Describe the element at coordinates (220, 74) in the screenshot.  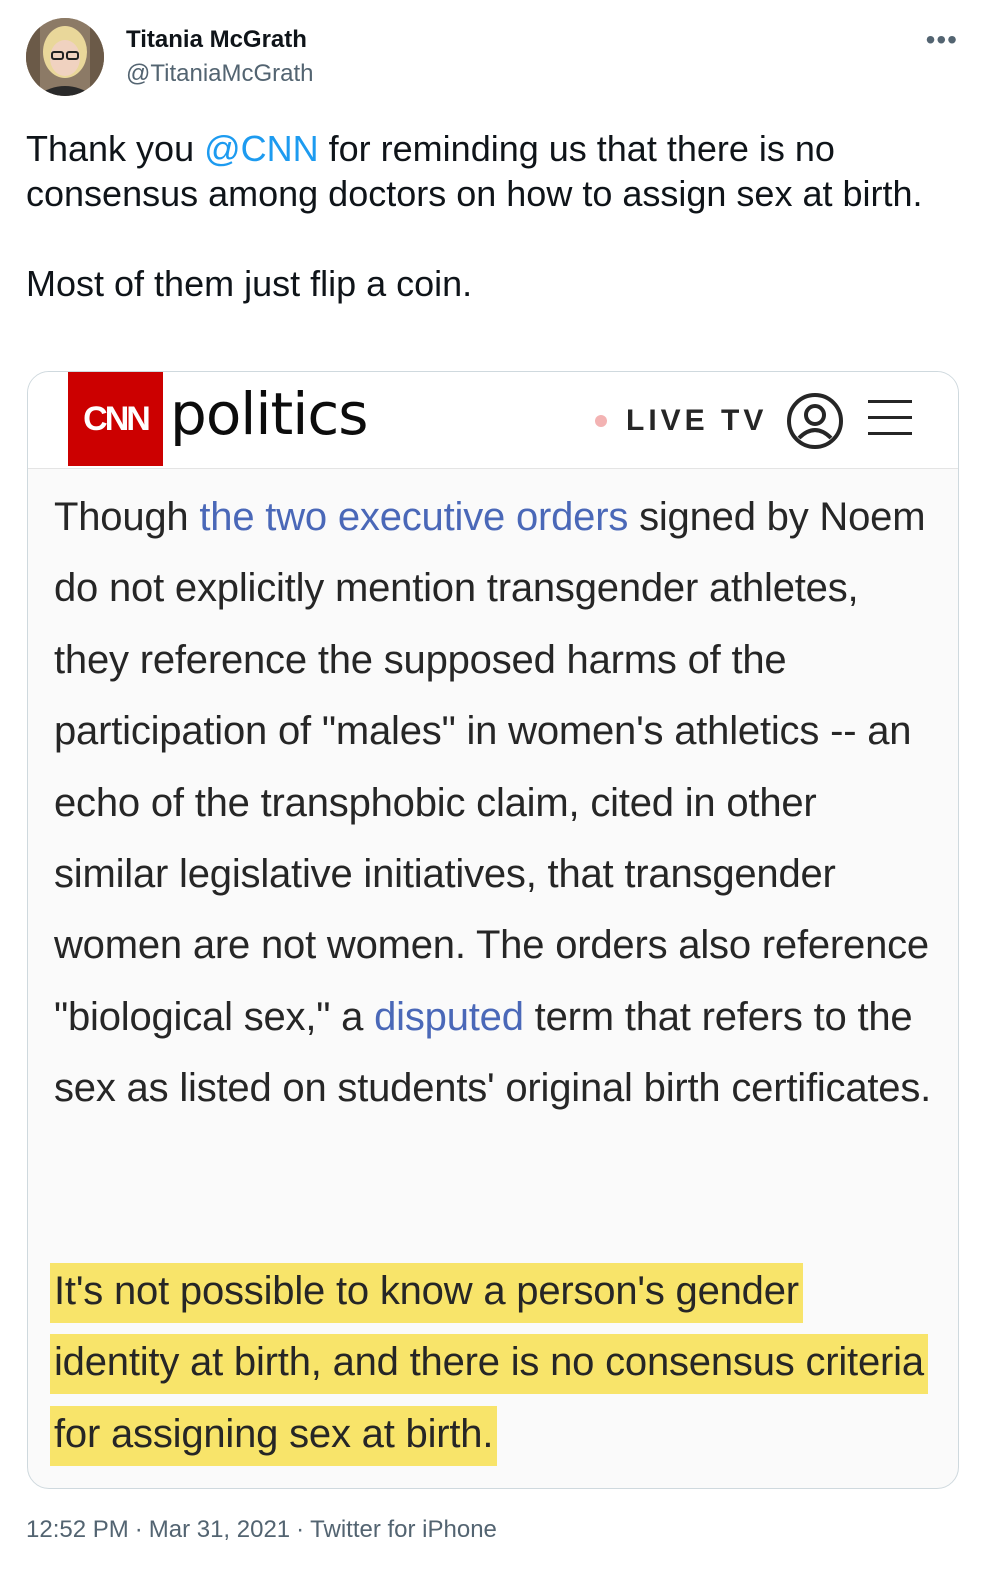
I see `author-handle: @TitaniaMcGrath` at that location.